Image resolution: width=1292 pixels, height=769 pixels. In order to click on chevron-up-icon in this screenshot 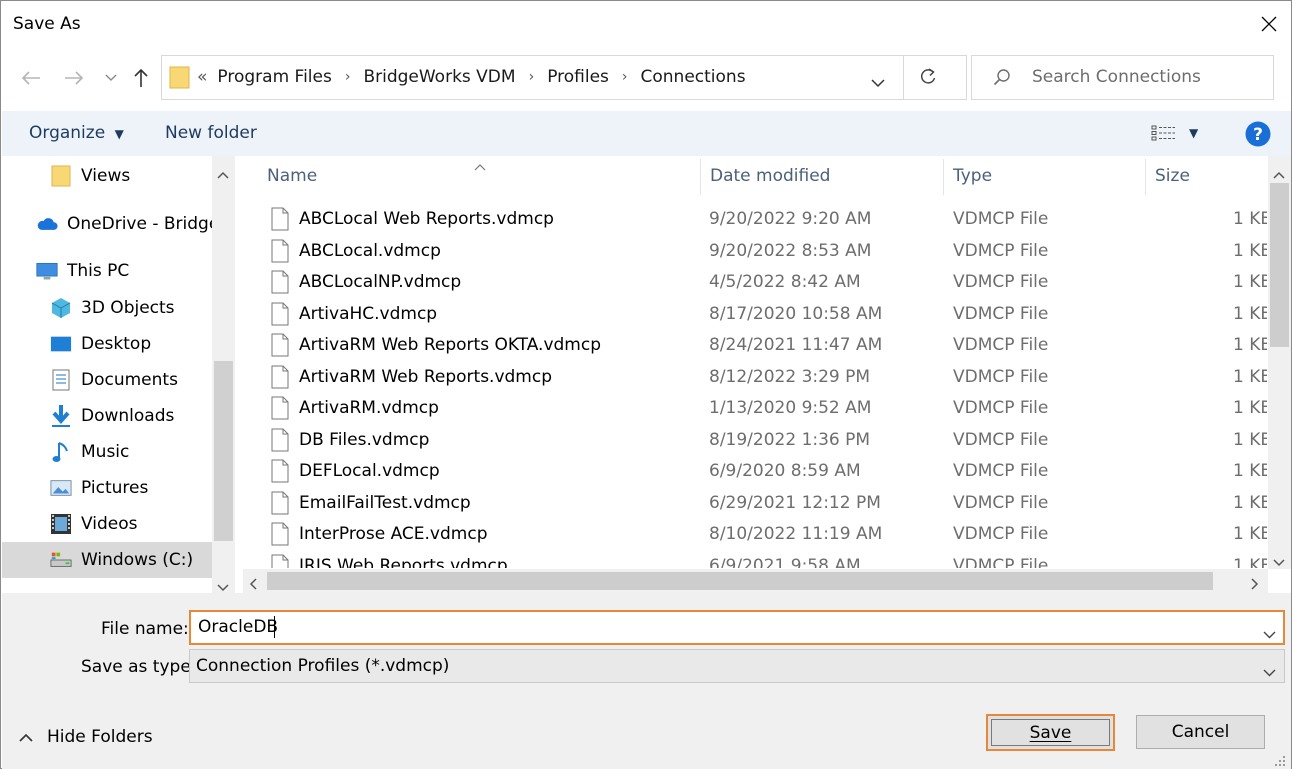, I will do `click(26, 737)`.